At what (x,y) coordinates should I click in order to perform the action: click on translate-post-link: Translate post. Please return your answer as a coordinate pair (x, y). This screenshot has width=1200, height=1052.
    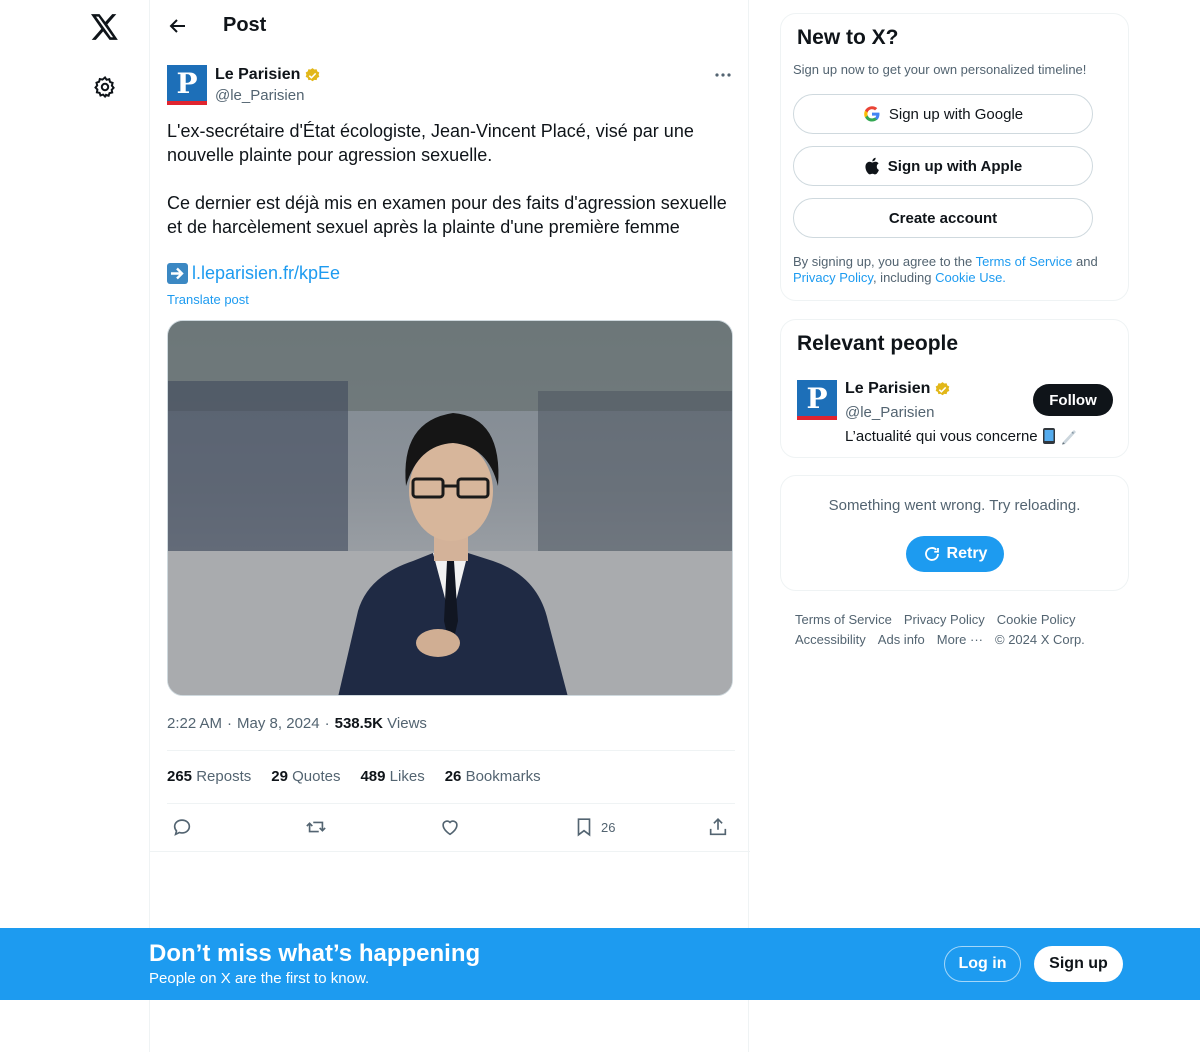
    Looking at the image, I should click on (208, 299).